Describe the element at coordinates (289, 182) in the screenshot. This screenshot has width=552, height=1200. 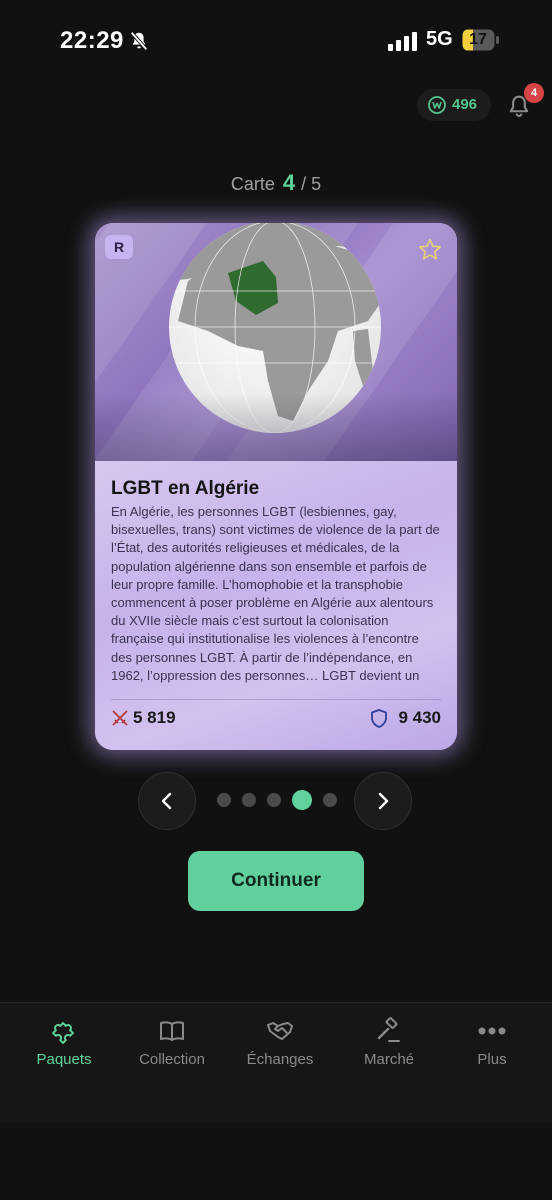
I see `counter-current: 4` at that location.